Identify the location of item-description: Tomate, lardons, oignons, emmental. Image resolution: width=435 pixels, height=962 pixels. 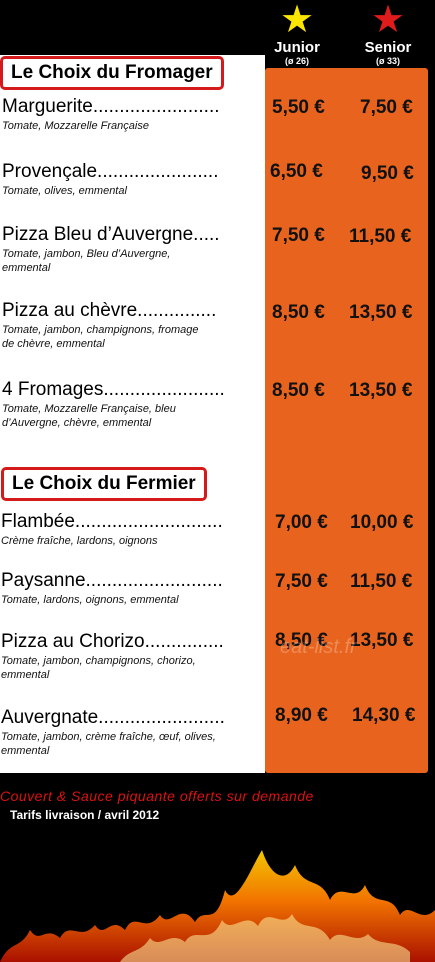
(90, 600).